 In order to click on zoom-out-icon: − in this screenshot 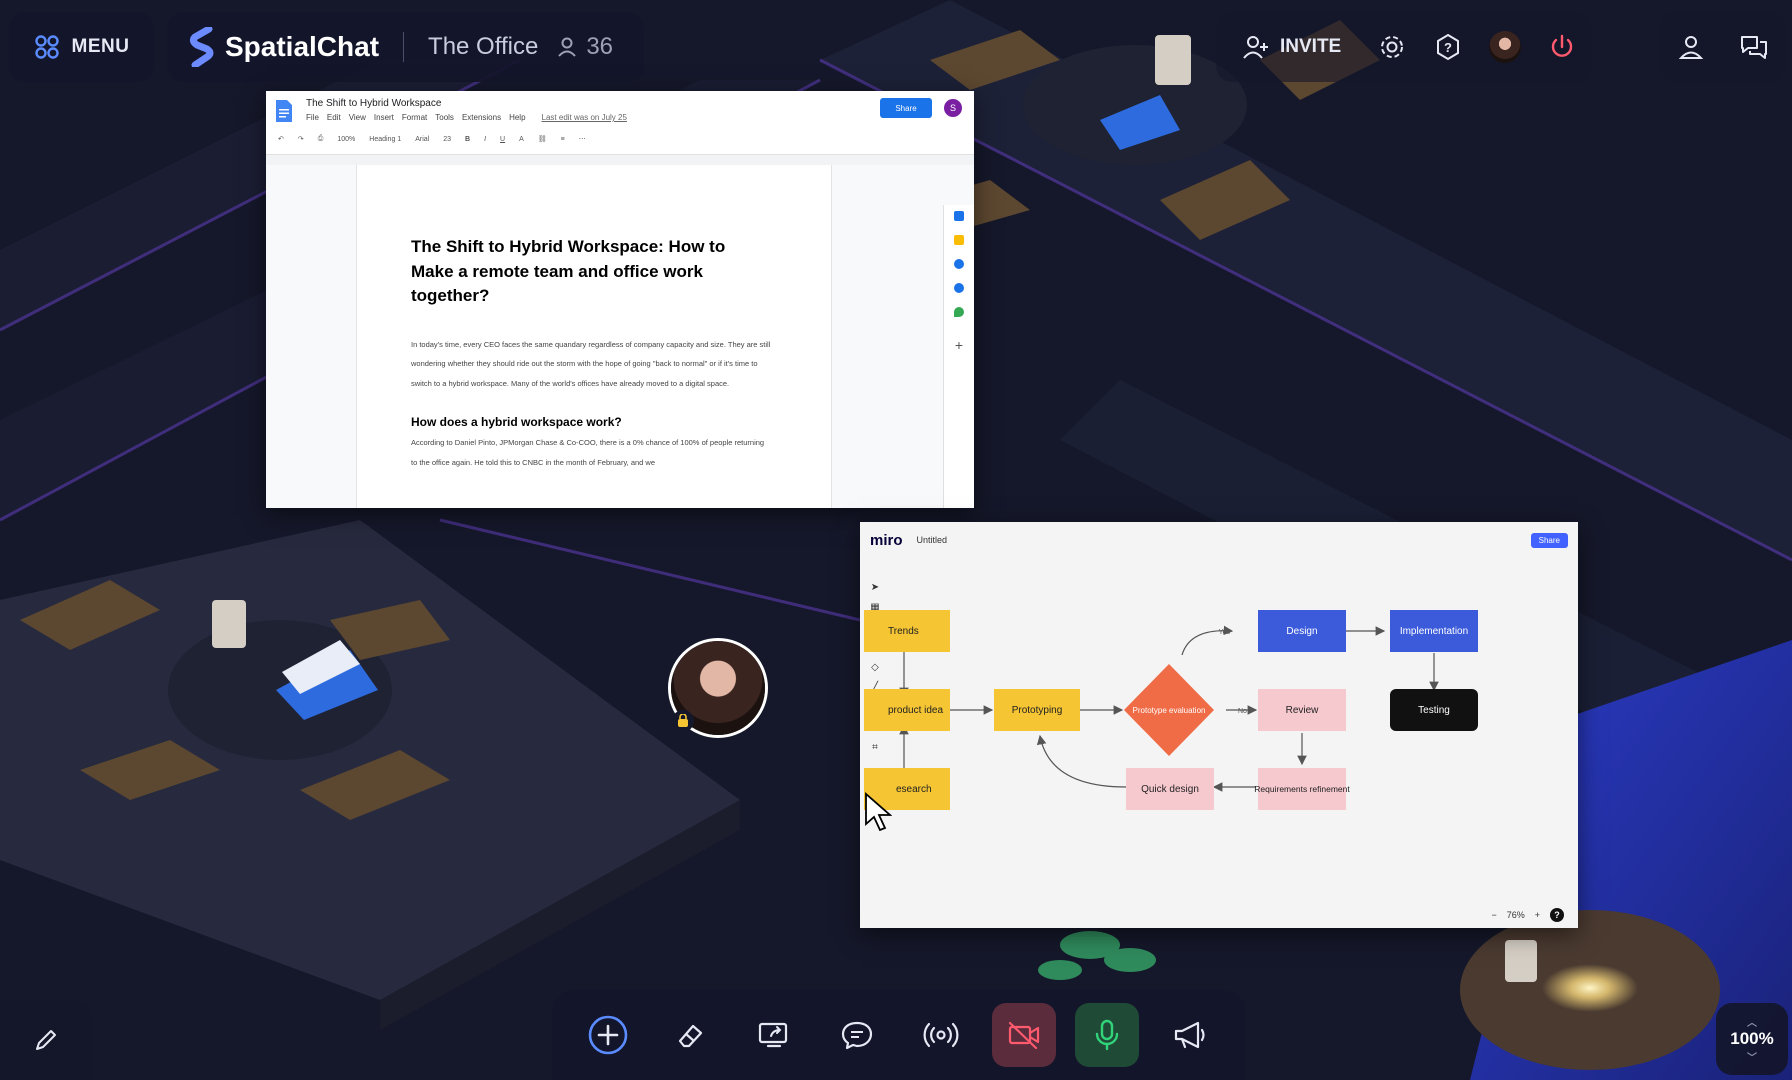, I will do `click(1493, 915)`.